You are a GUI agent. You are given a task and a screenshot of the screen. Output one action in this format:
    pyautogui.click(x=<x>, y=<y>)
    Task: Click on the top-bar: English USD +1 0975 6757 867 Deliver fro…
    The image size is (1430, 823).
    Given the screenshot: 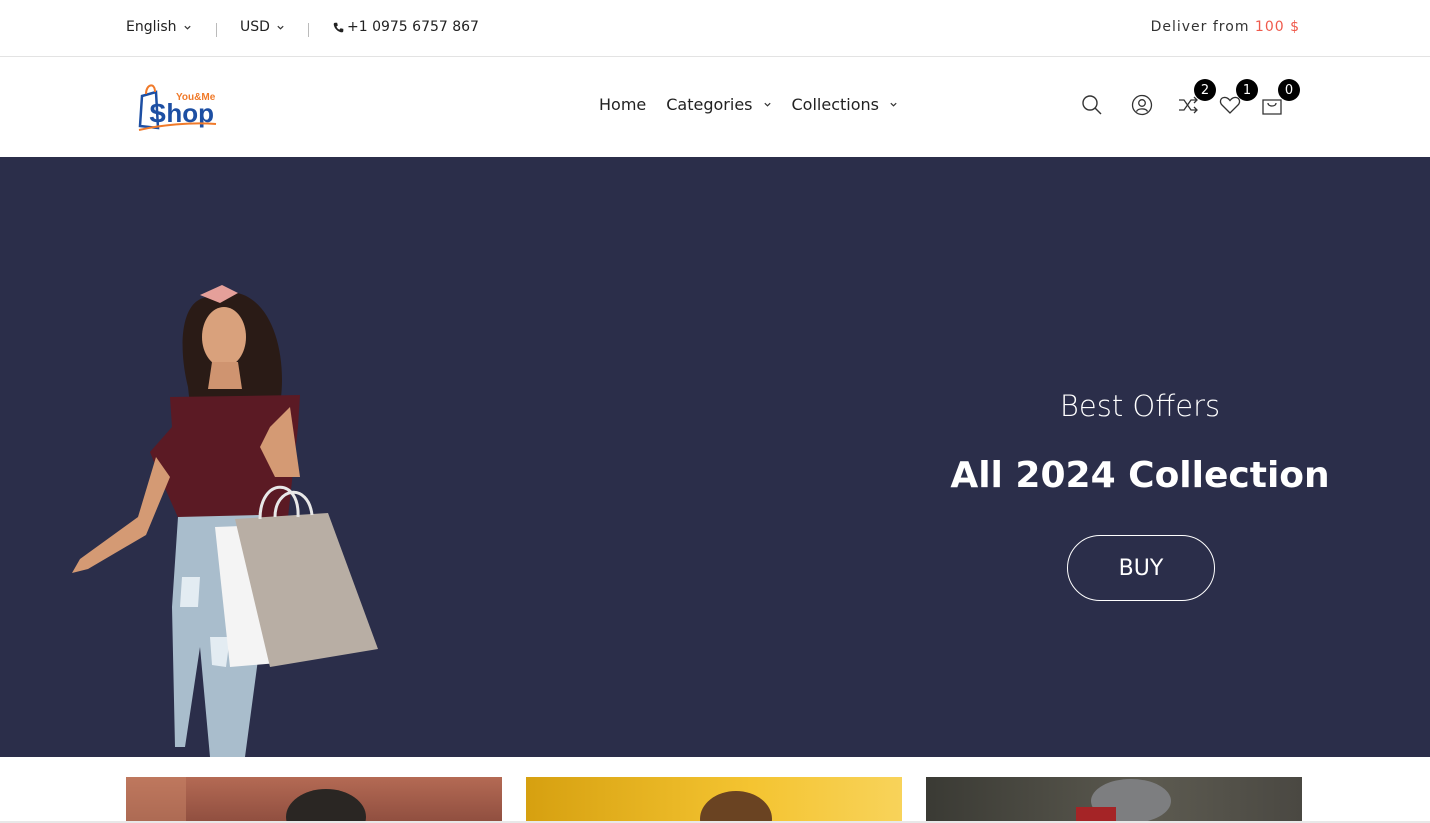 What is the action you would take?
    pyautogui.click(x=715, y=28)
    